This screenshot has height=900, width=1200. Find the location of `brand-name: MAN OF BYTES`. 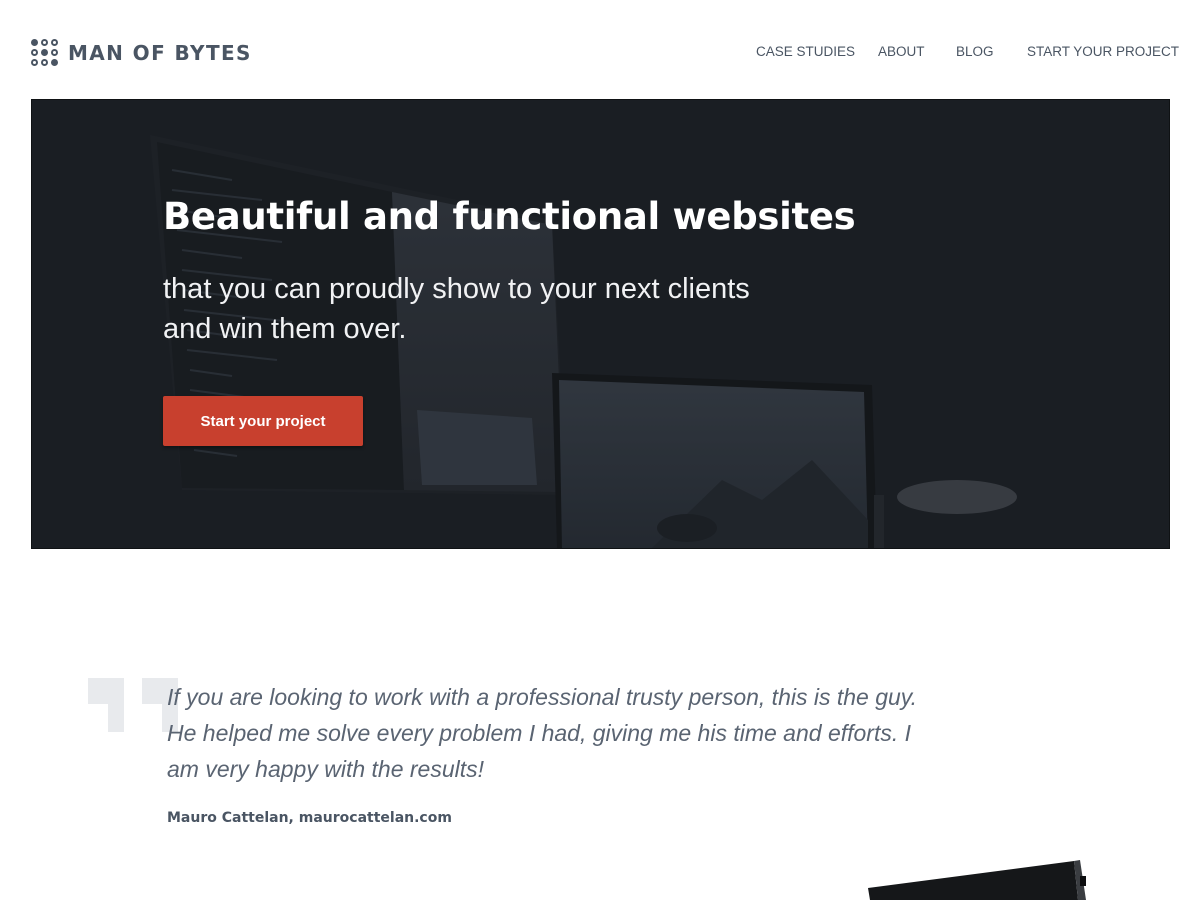

brand-name: MAN OF BYTES is located at coordinates (160, 53).